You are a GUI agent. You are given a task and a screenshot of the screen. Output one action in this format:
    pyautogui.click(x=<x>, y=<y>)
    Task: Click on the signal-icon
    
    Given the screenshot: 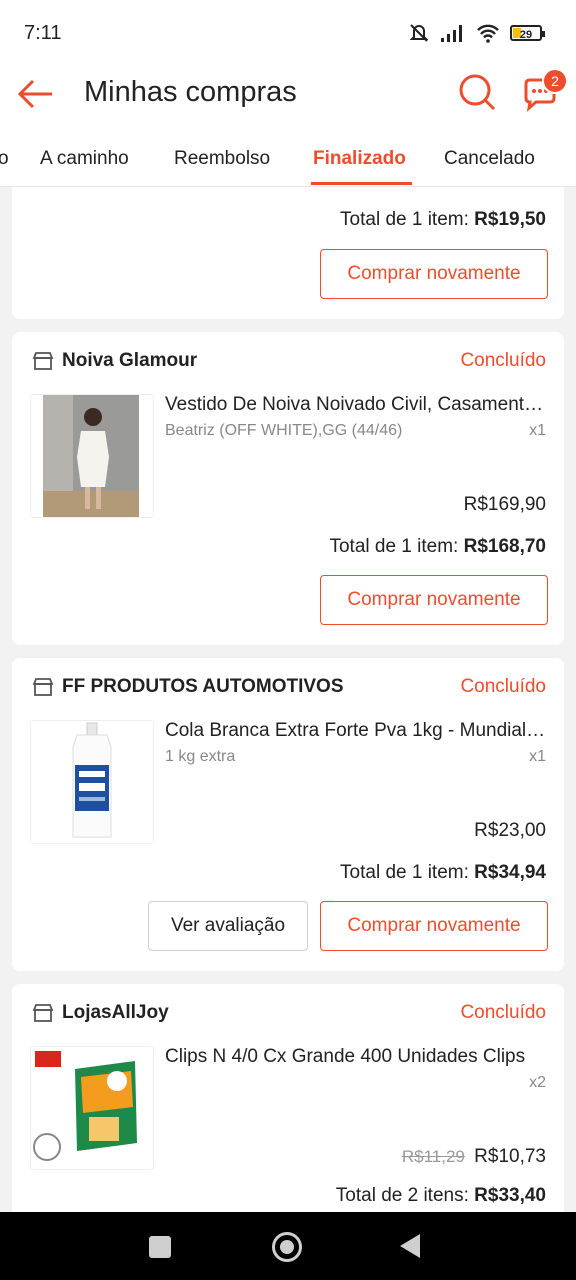 What is the action you would take?
    pyautogui.click(x=451, y=33)
    